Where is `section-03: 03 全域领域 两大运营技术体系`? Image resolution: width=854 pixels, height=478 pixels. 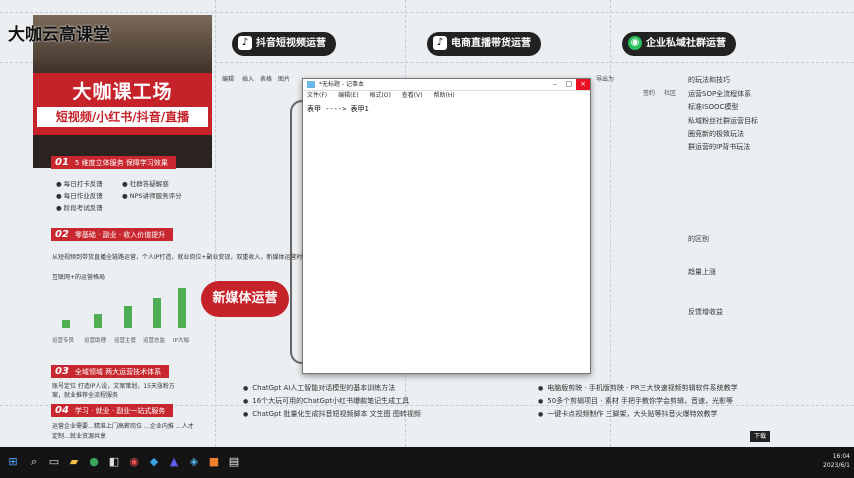 section-03: 03 全域领域 两大运营技术体系 is located at coordinates (110, 371).